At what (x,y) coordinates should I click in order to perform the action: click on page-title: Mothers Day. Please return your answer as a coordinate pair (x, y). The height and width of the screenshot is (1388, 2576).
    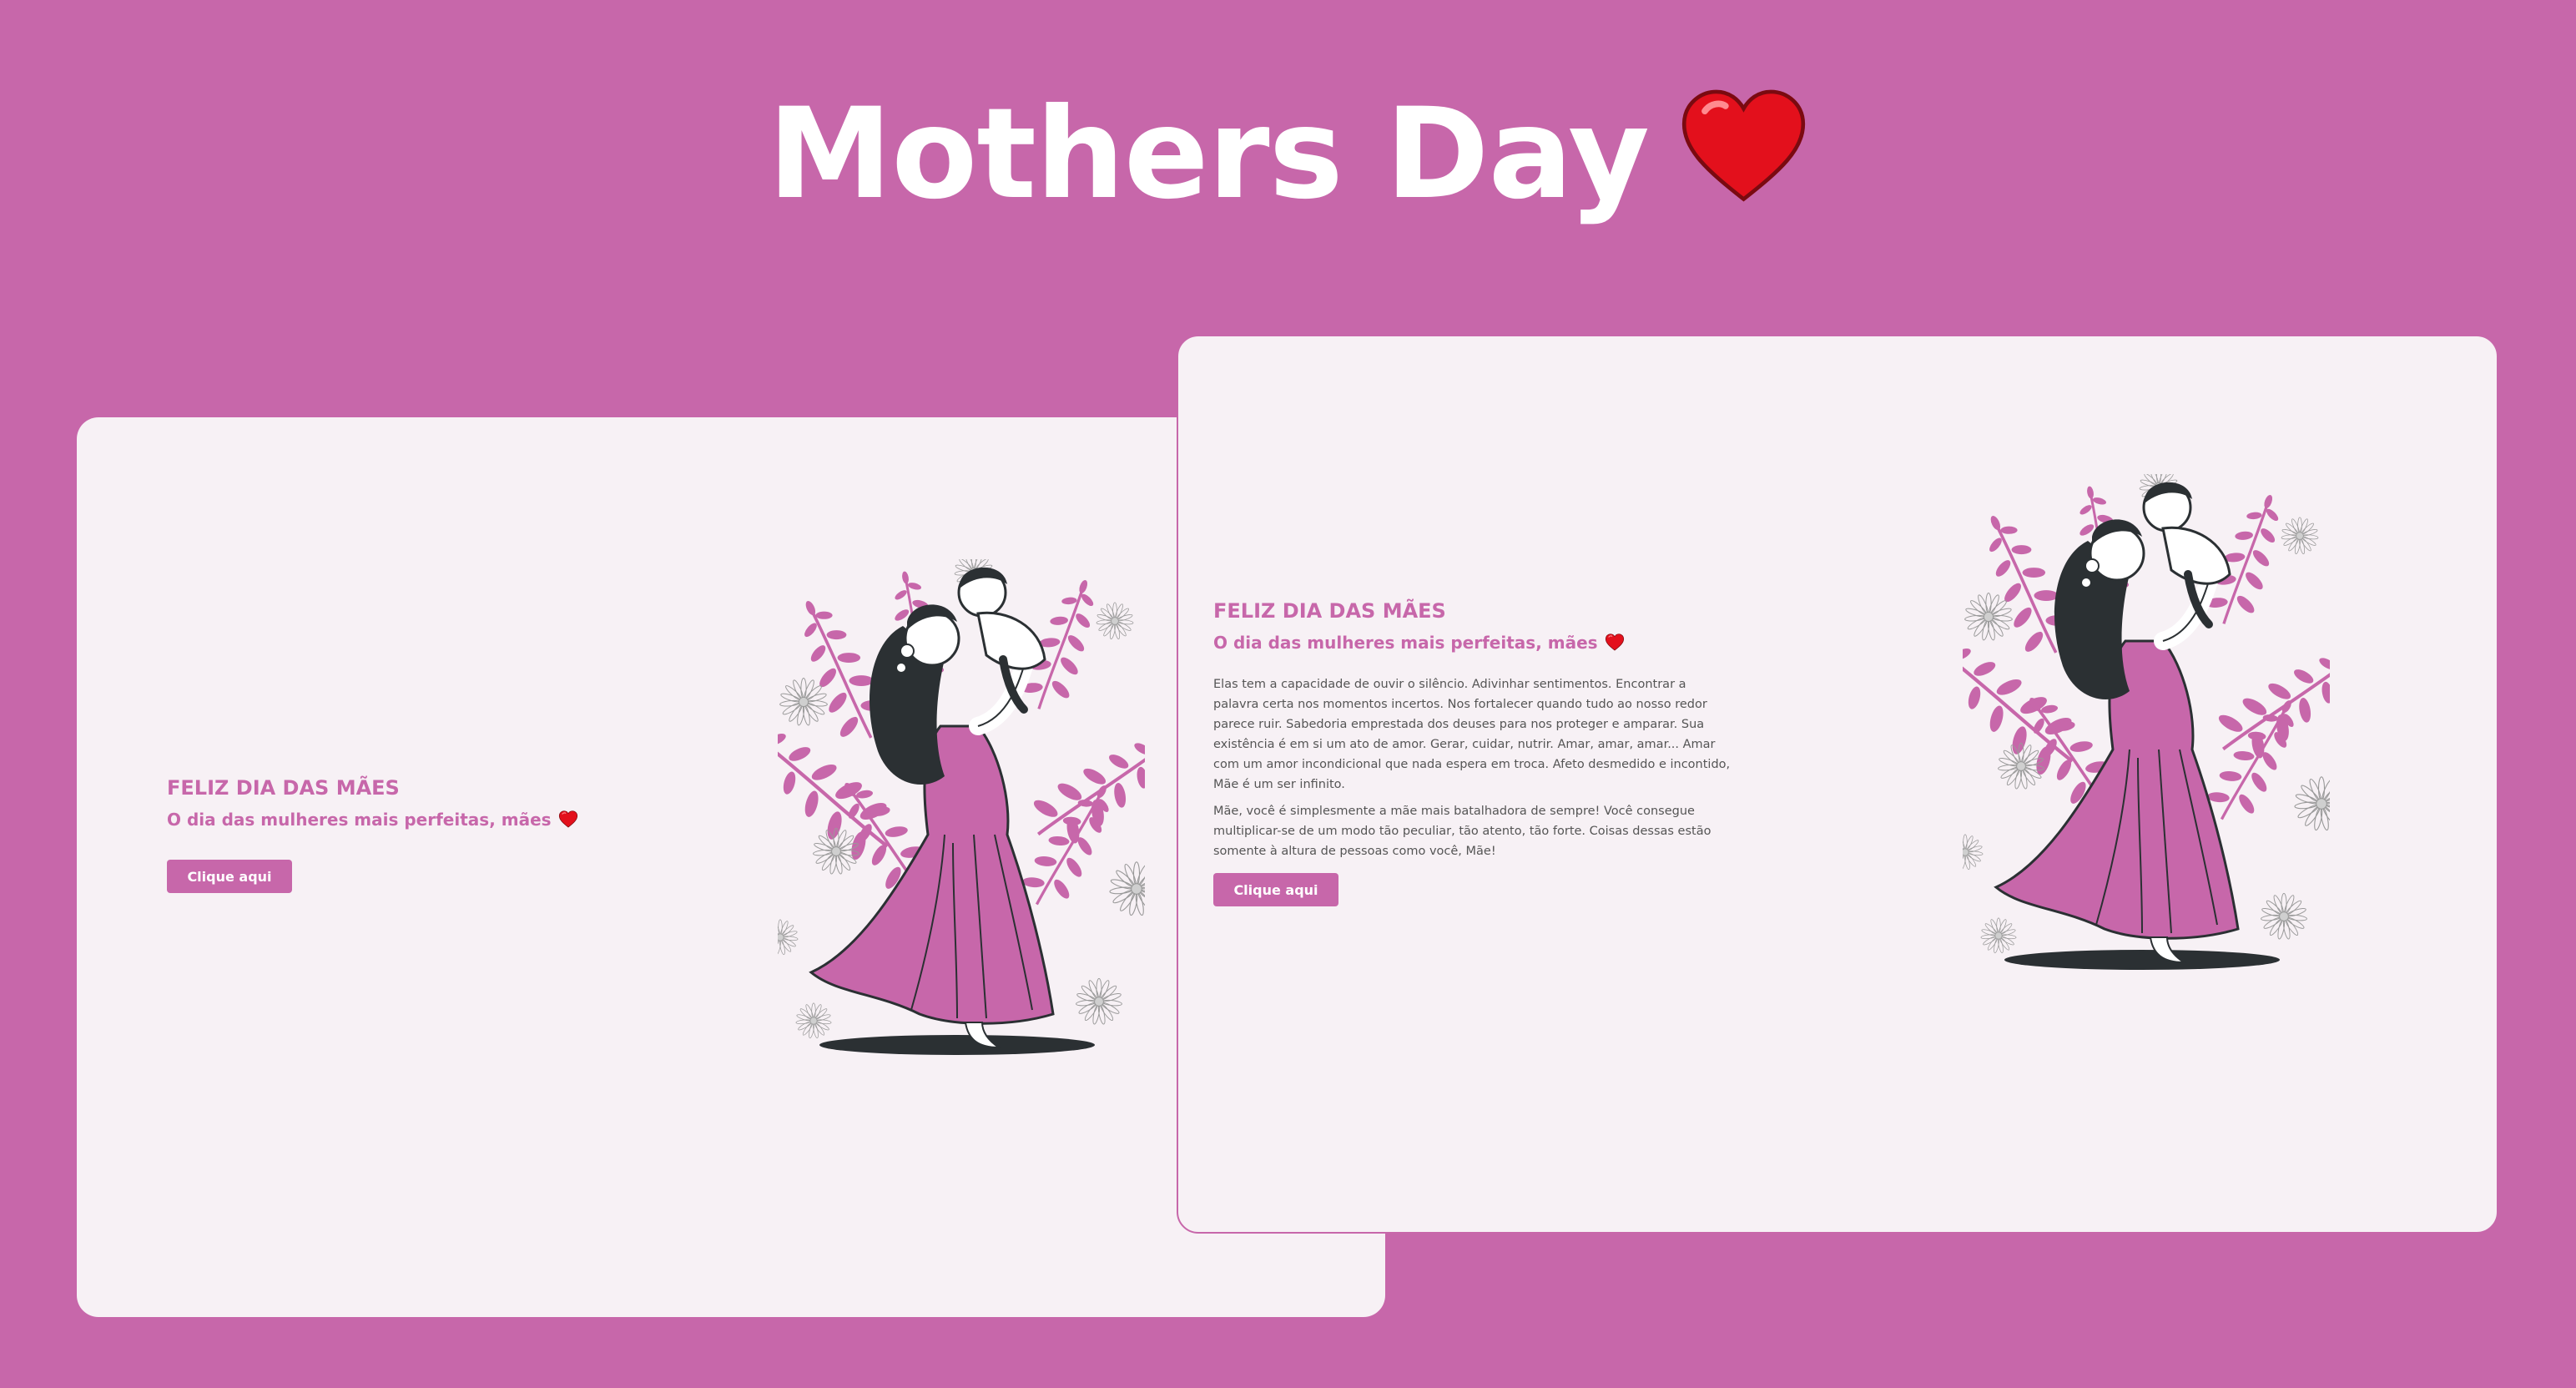
    Looking at the image, I should click on (1288, 161).